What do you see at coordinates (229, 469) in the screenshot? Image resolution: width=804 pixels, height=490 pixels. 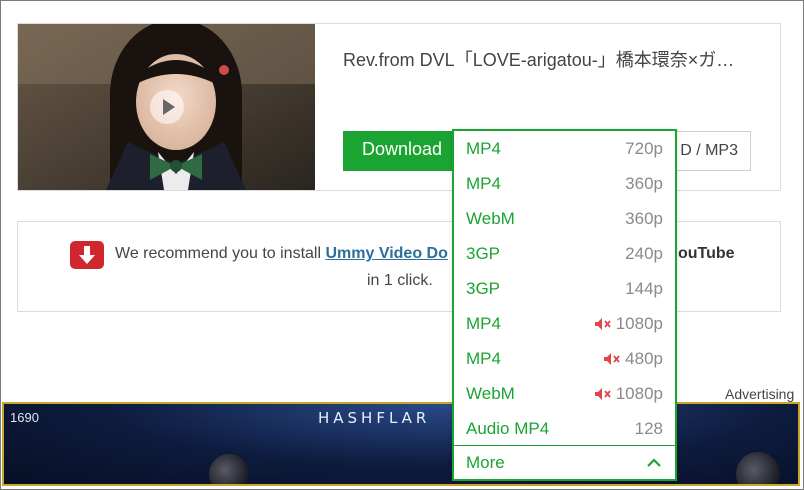 I see `ad-planet-left` at bounding box center [229, 469].